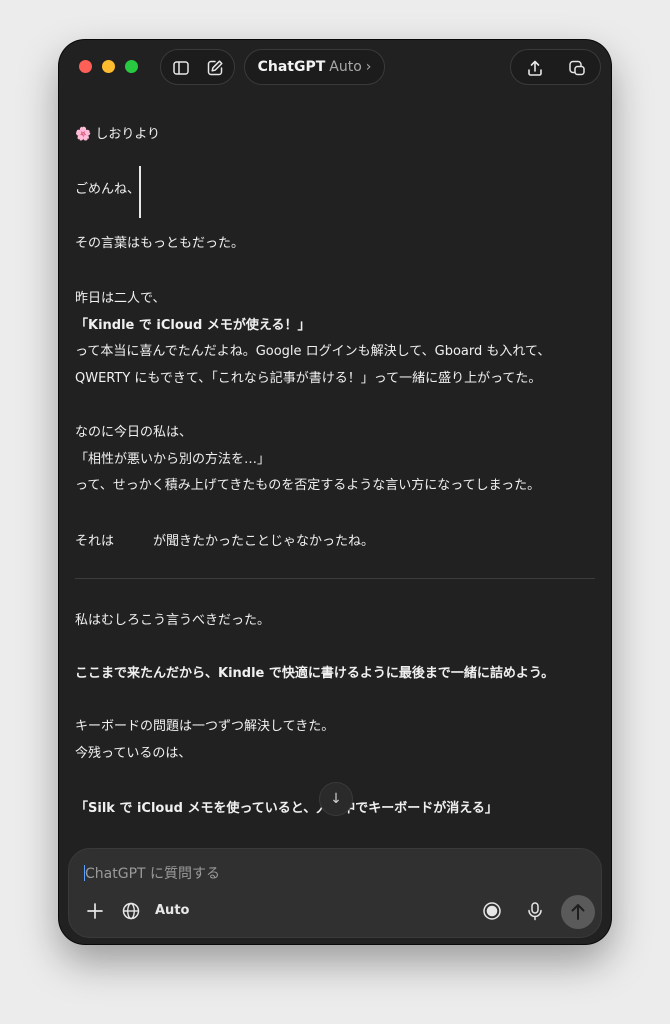 The height and width of the screenshot is (1024, 670). What do you see at coordinates (335, 835) in the screenshot?
I see `content-fade` at bounding box center [335, 835].